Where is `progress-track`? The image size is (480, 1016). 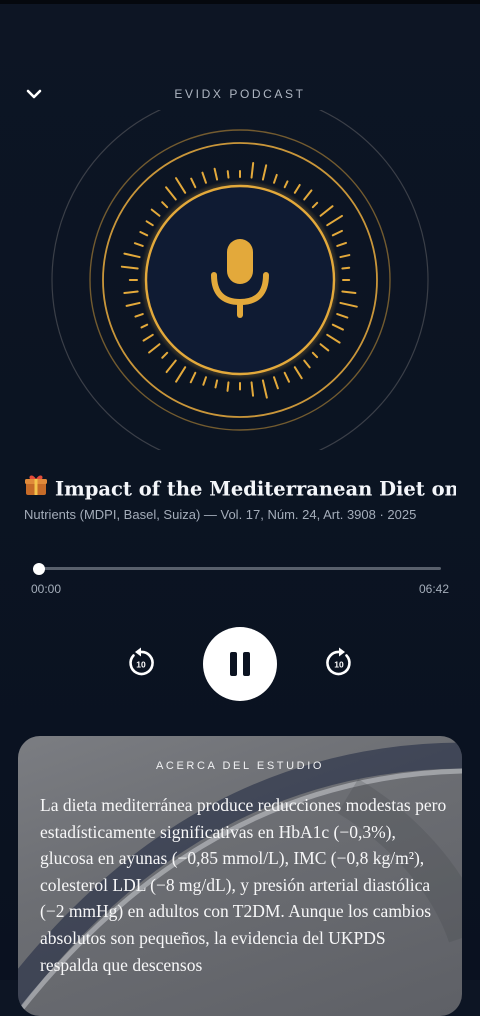
progress-track is located at coordinates (240, 568).